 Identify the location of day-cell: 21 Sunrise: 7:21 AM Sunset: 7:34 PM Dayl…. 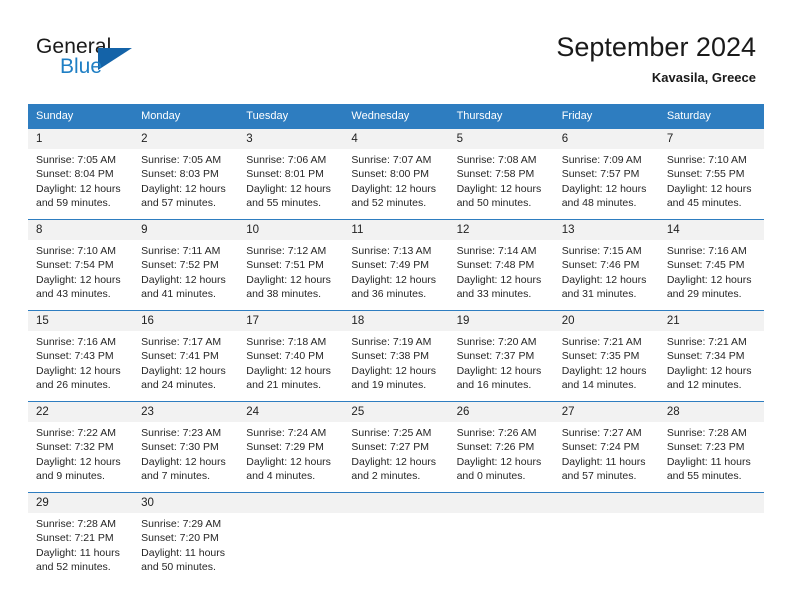
(711, 356).